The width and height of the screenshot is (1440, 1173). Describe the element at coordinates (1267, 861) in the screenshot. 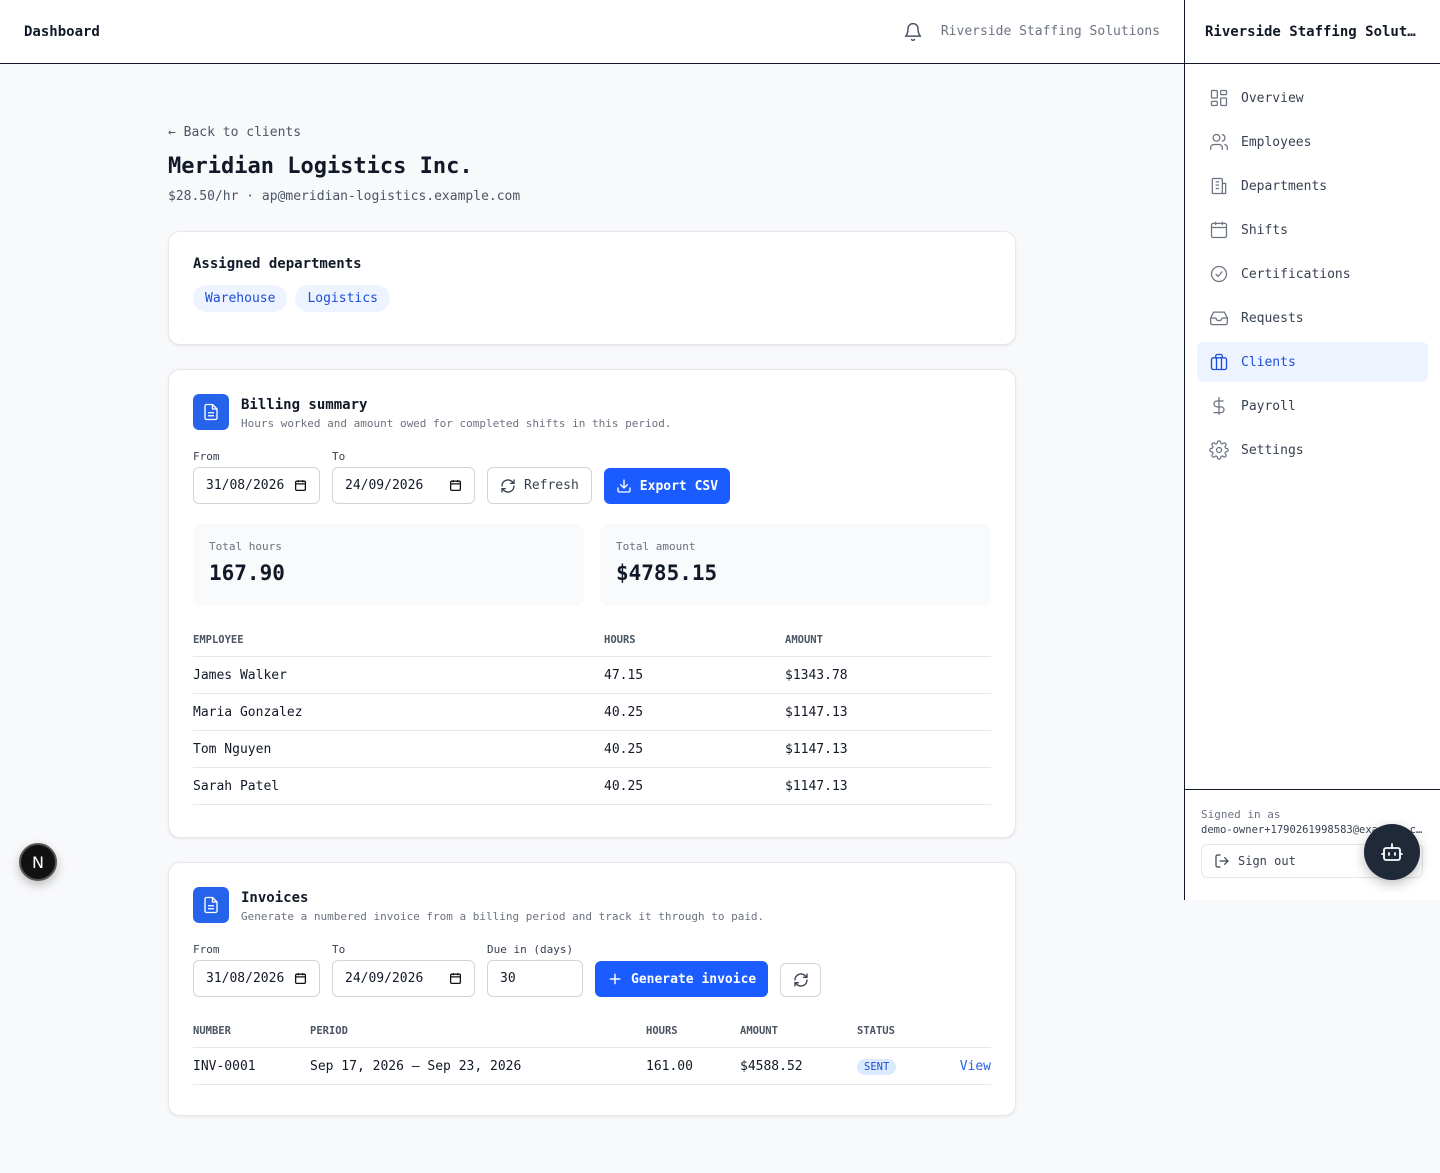

I see `sign-out-label: Sign out` at that location.